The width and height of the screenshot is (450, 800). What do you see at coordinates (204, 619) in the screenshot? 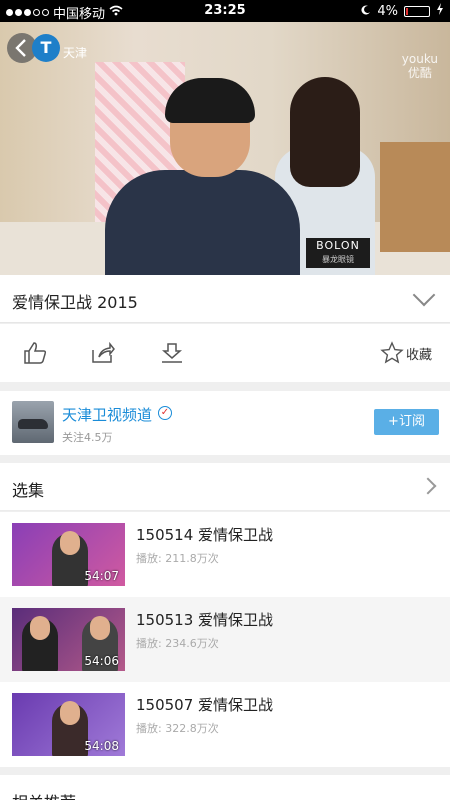
I see `episode-title: 150513 爱情保卫战` at bounding box center [204, 619].